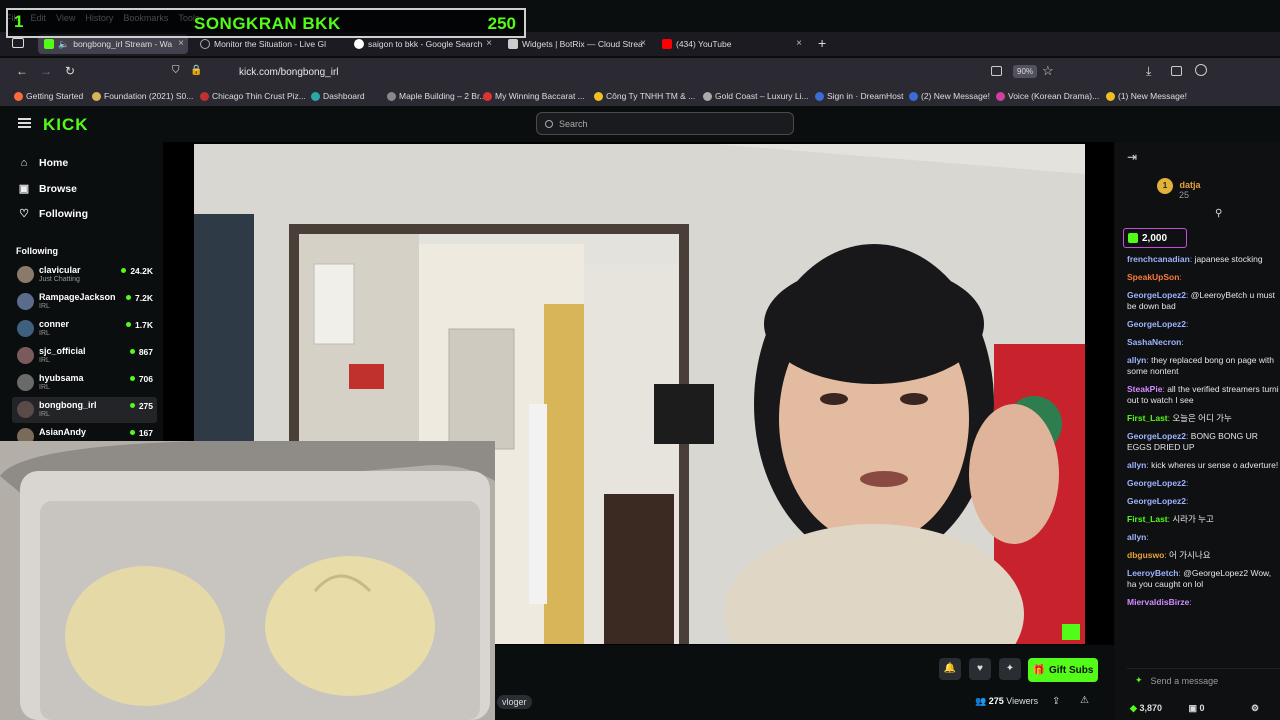  What do you see at coordinates (1022, 701) in the screenshot?
I see `viewers-label: Viewers` at bounding box center [1022, 701].